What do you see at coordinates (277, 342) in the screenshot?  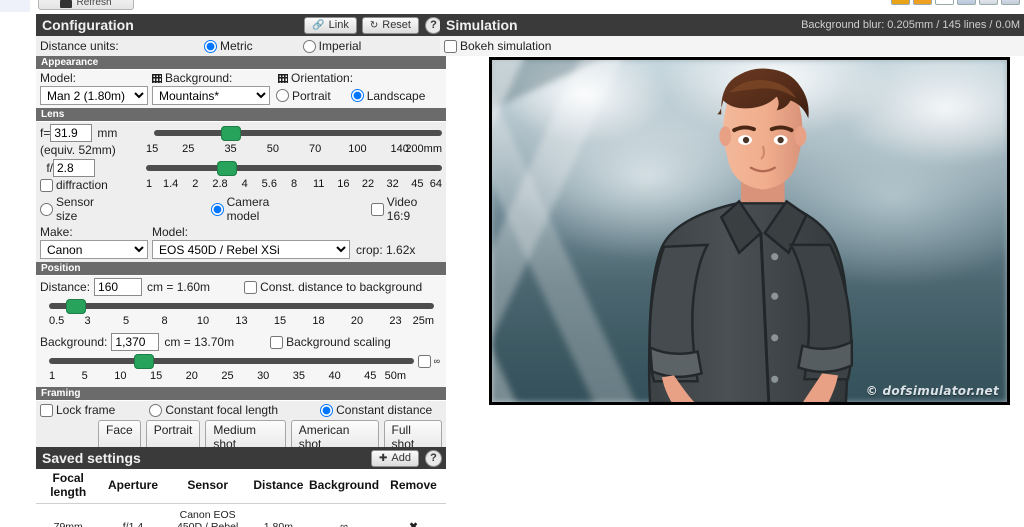 I see `background-scaling-checkbox-input` at bounding box center [277, 342].